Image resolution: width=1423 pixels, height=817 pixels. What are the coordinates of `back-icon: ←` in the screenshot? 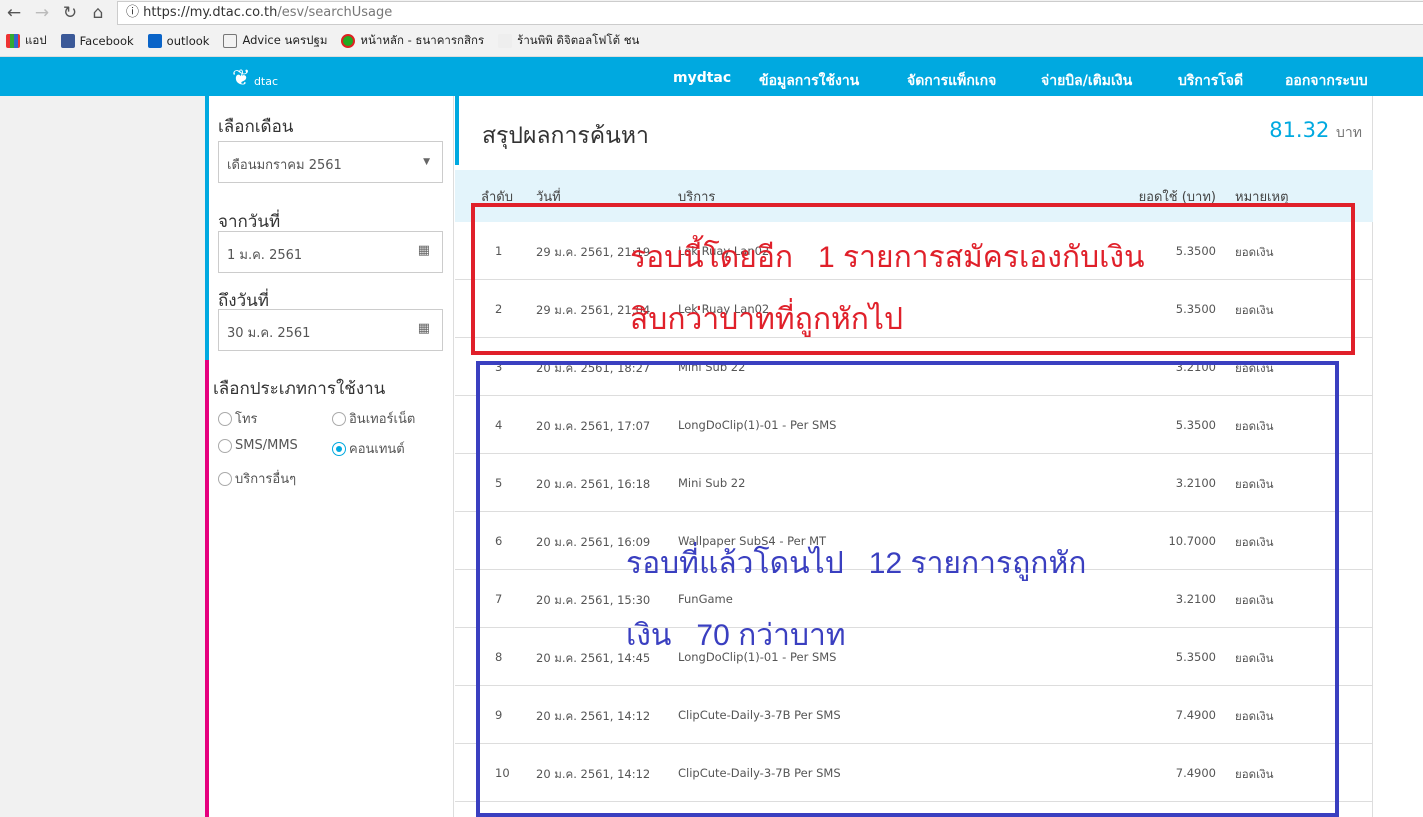 It's located at (14, 13).